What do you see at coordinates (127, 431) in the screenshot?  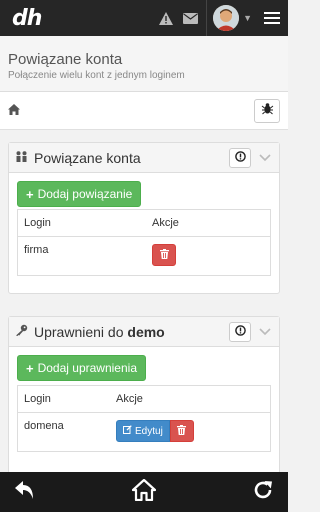 I see `edit-icon` at bounding box center [127, 431].